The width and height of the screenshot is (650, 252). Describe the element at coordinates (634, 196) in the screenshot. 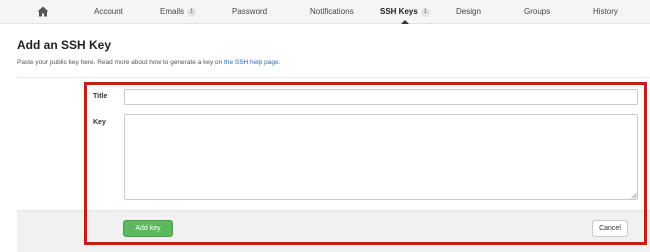

I see `resize-grip-icon` at that location.